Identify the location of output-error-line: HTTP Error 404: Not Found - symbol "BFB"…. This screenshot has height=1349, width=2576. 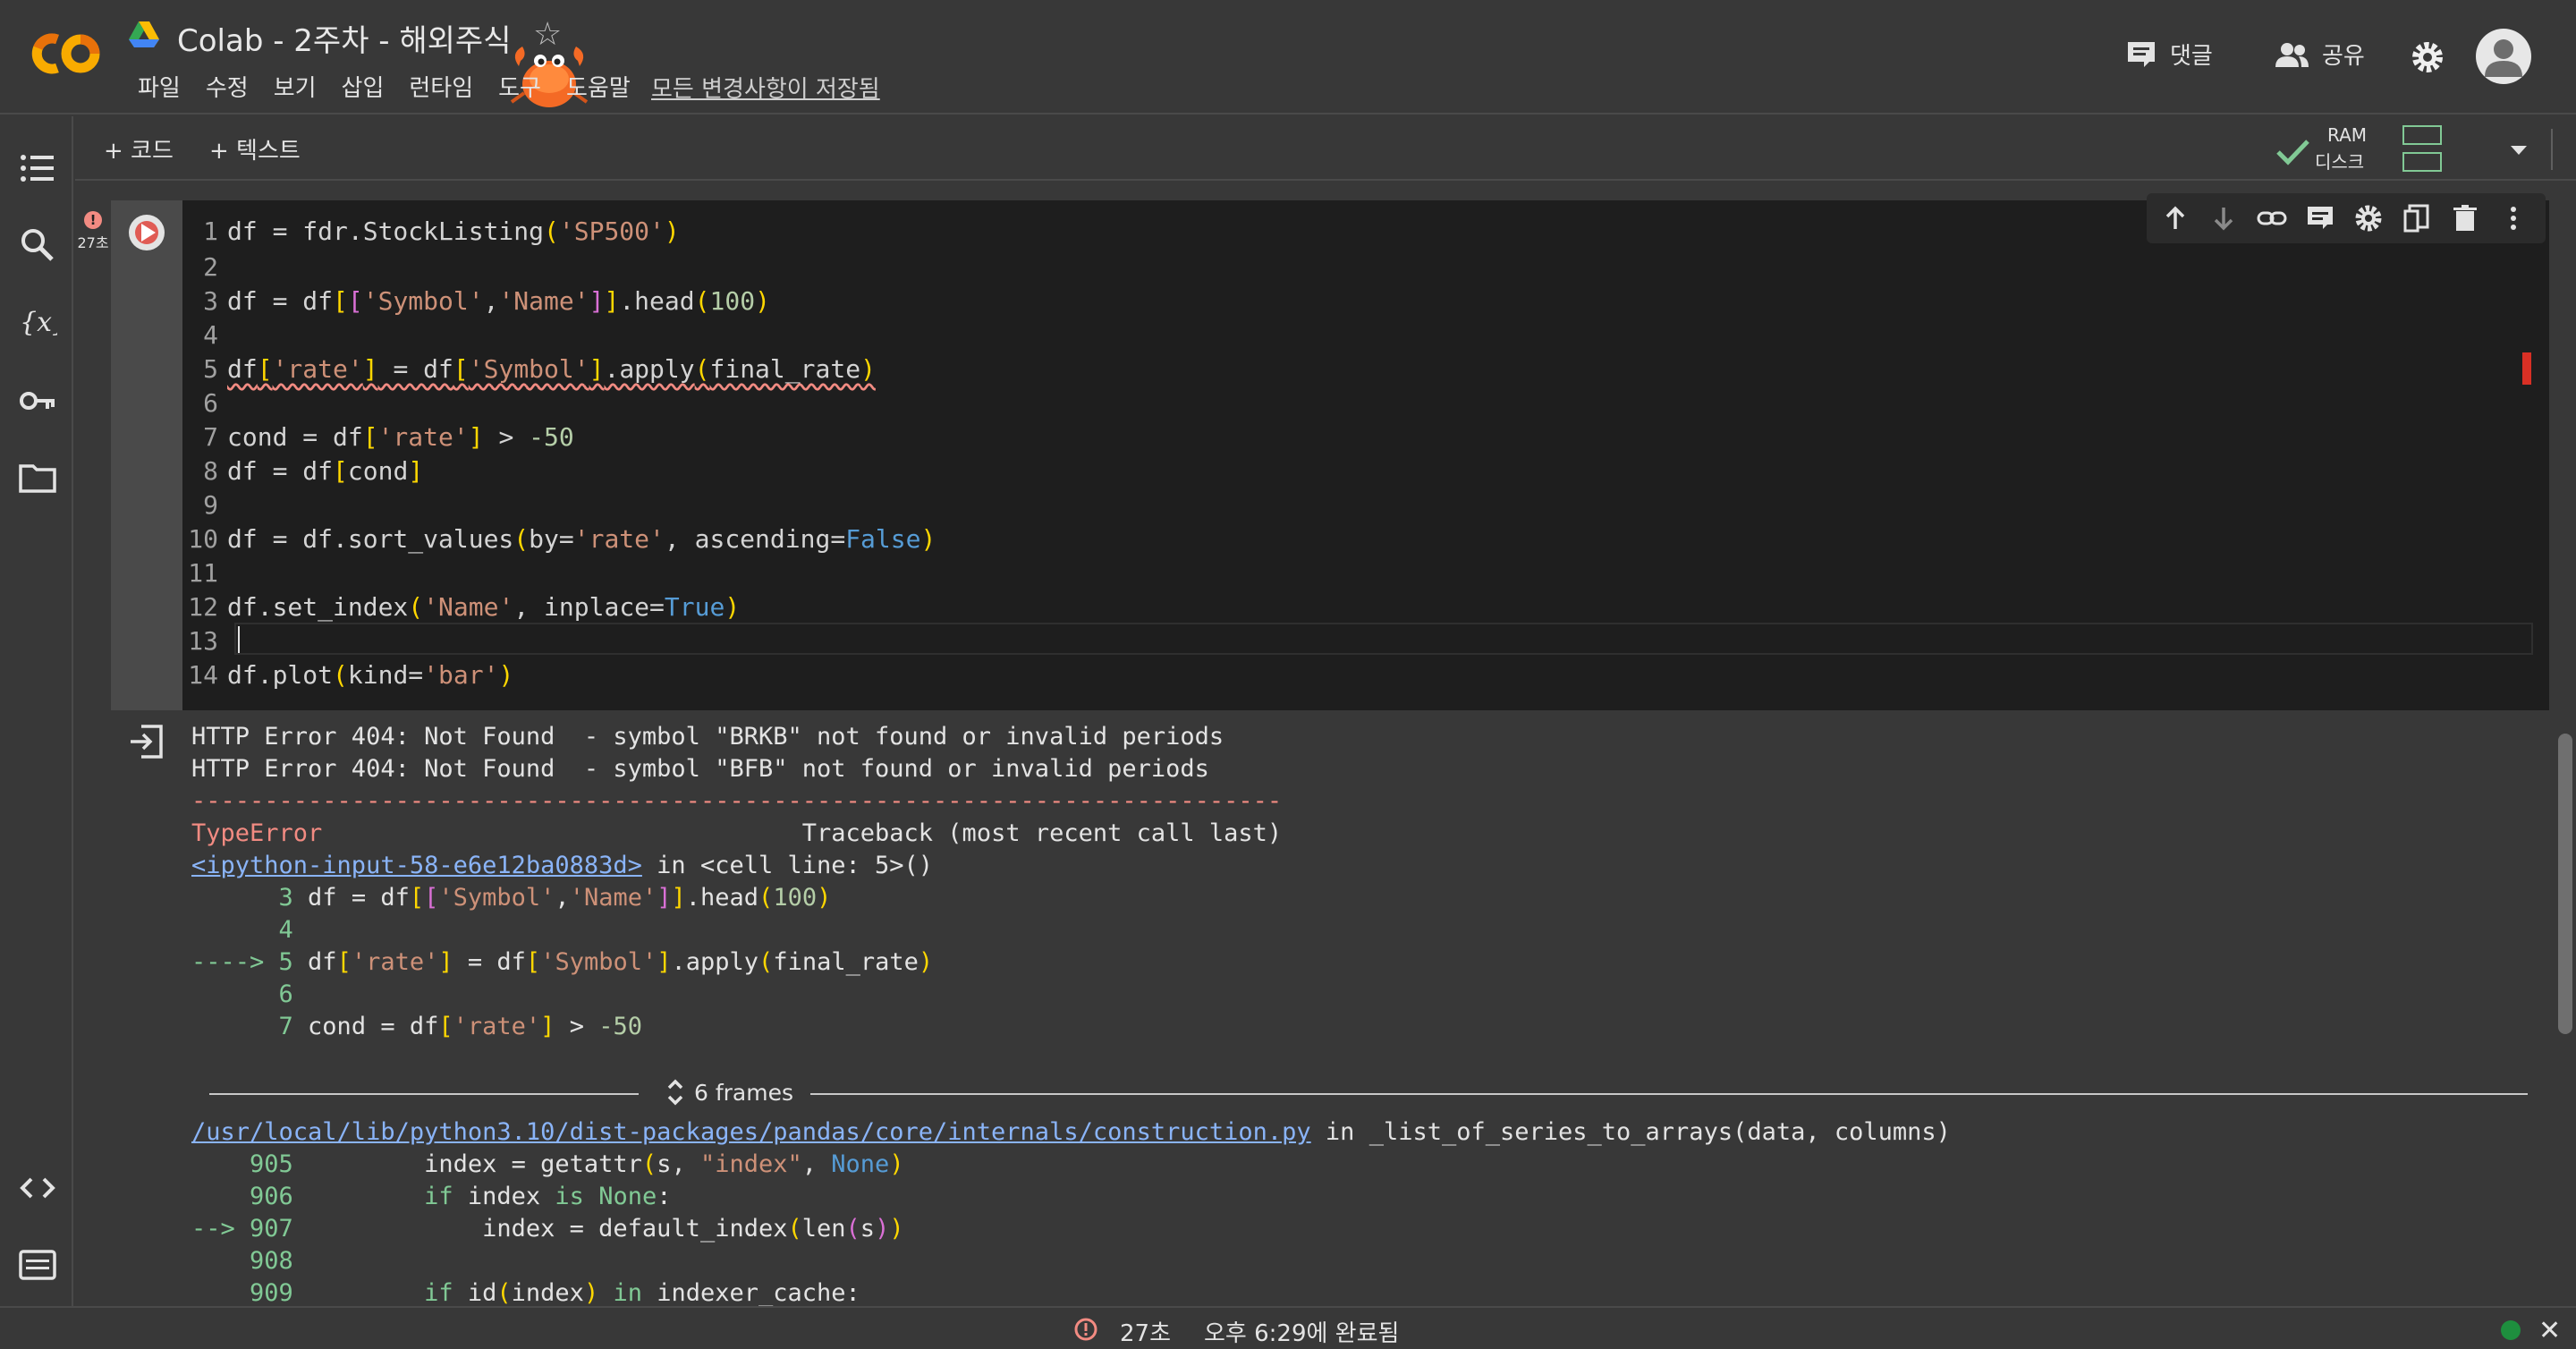
(700, 769).